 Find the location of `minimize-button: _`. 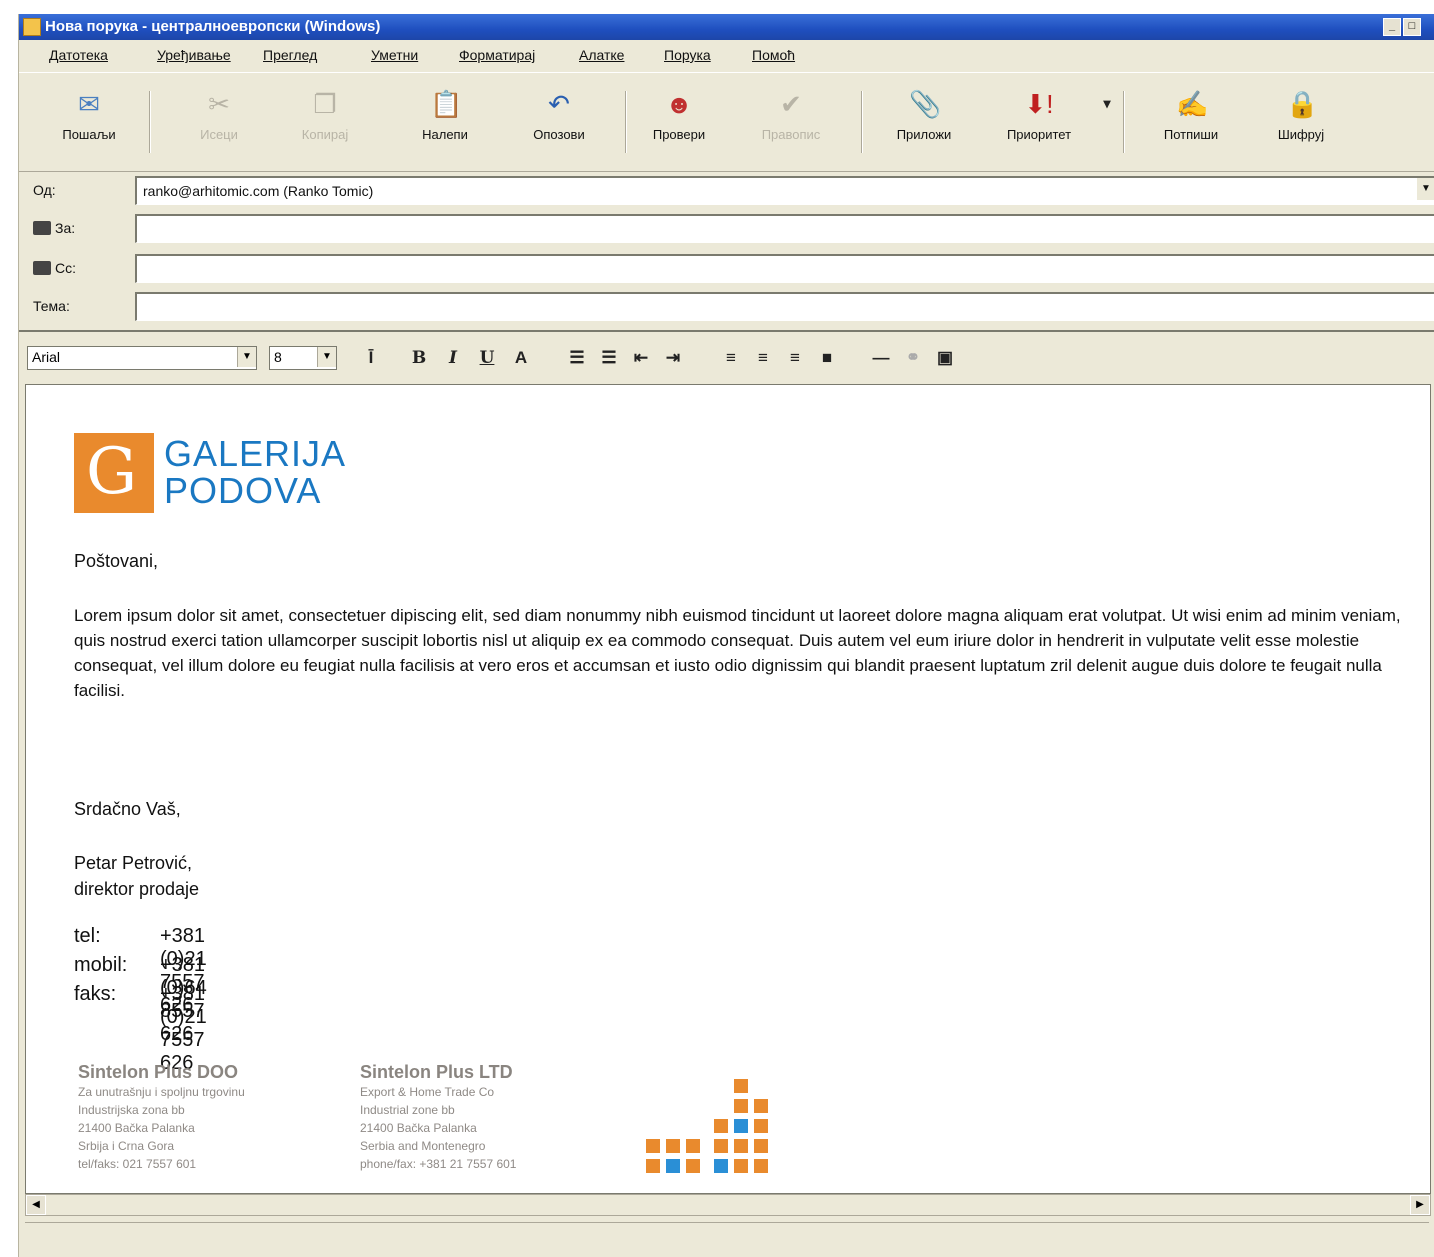

minimize-button: _ is located at coordinates (1392, 27).